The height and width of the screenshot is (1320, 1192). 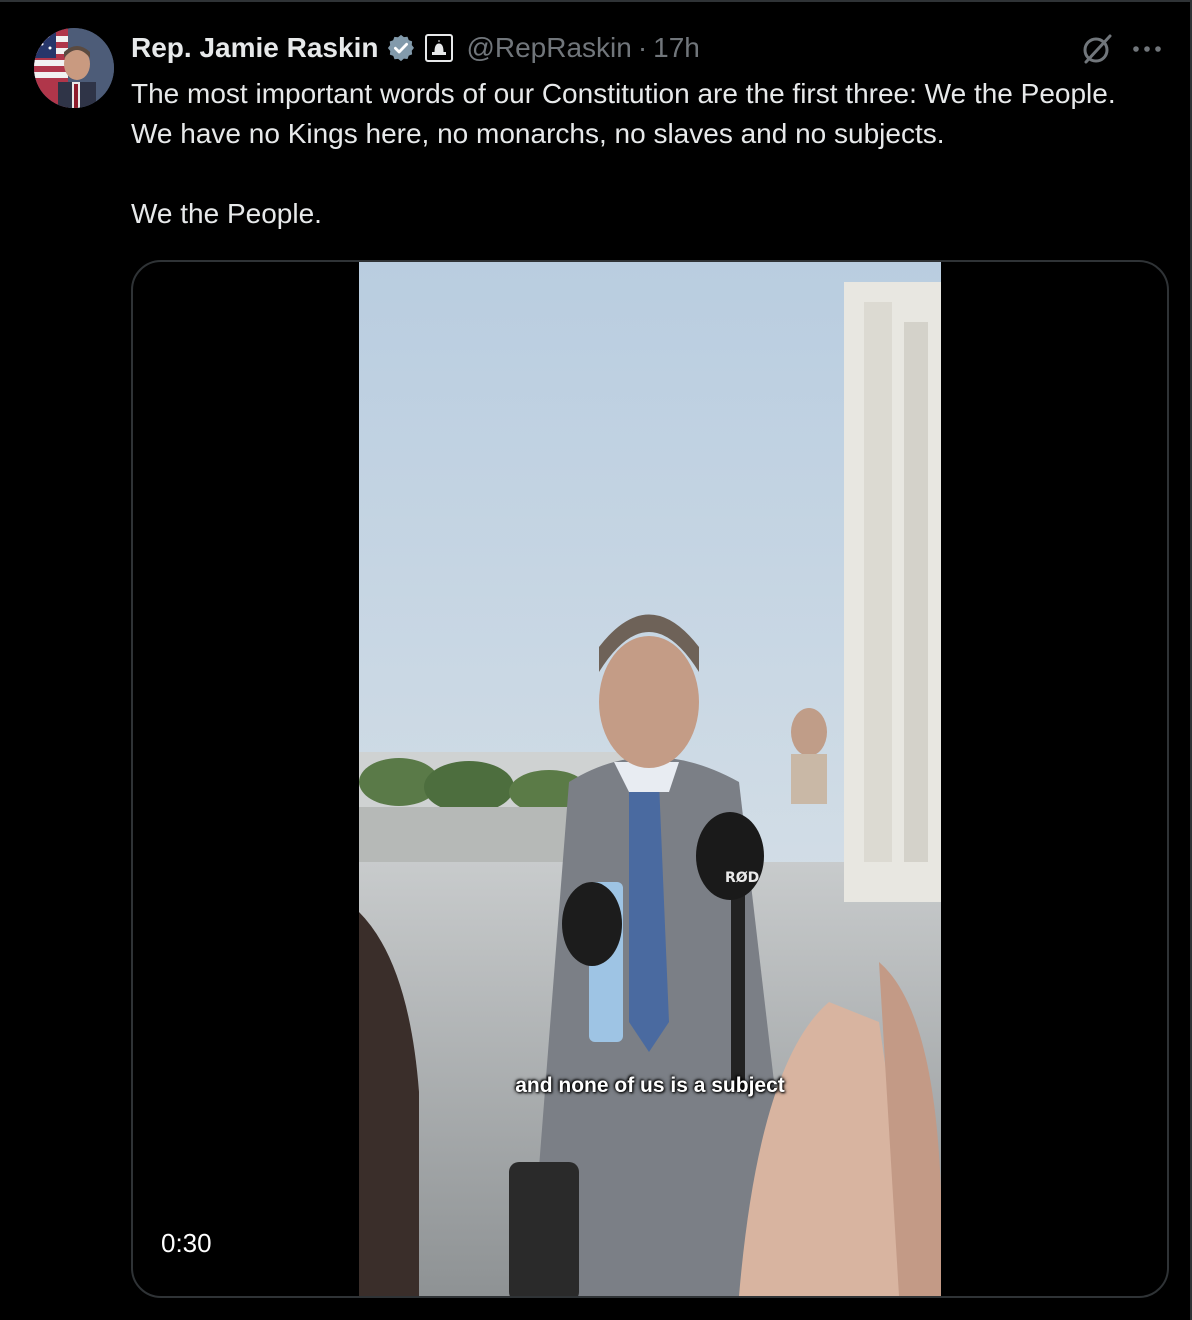 What do you see at coordinates (226, 213) in the screenshot?
I see `tweet-text-paragraph: We the People.` at bounding box center [226, 213].